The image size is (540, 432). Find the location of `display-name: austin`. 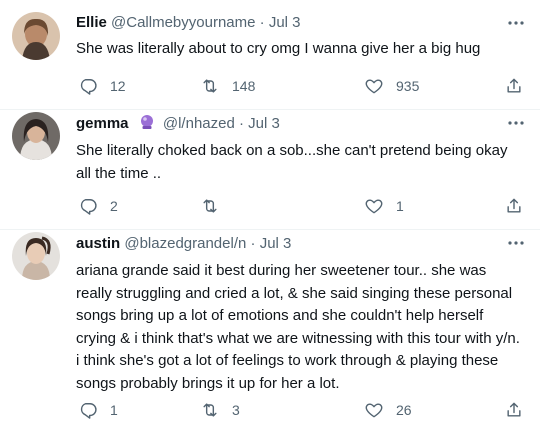

display-name: austin is located at coordinates (98, 243).